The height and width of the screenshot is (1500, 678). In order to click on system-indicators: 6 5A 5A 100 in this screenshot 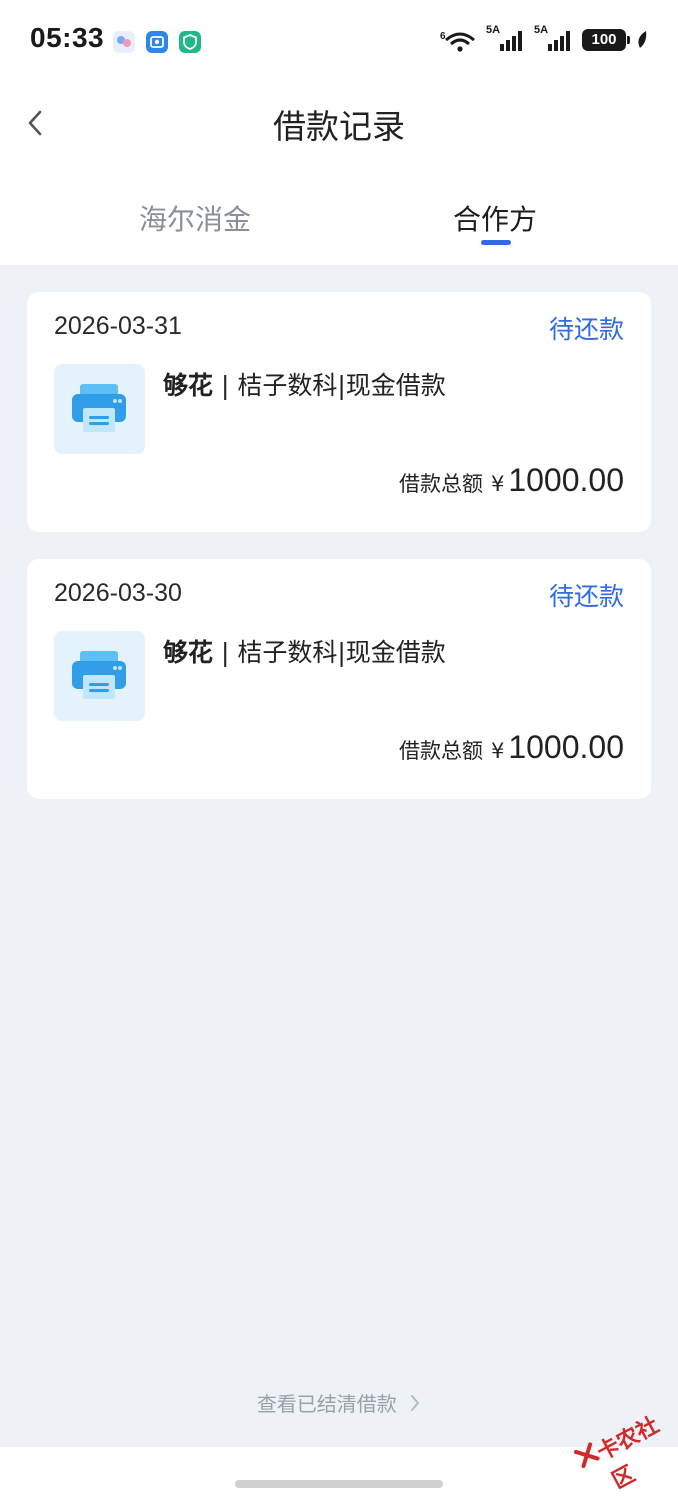, I will do `click(544, 38)`.